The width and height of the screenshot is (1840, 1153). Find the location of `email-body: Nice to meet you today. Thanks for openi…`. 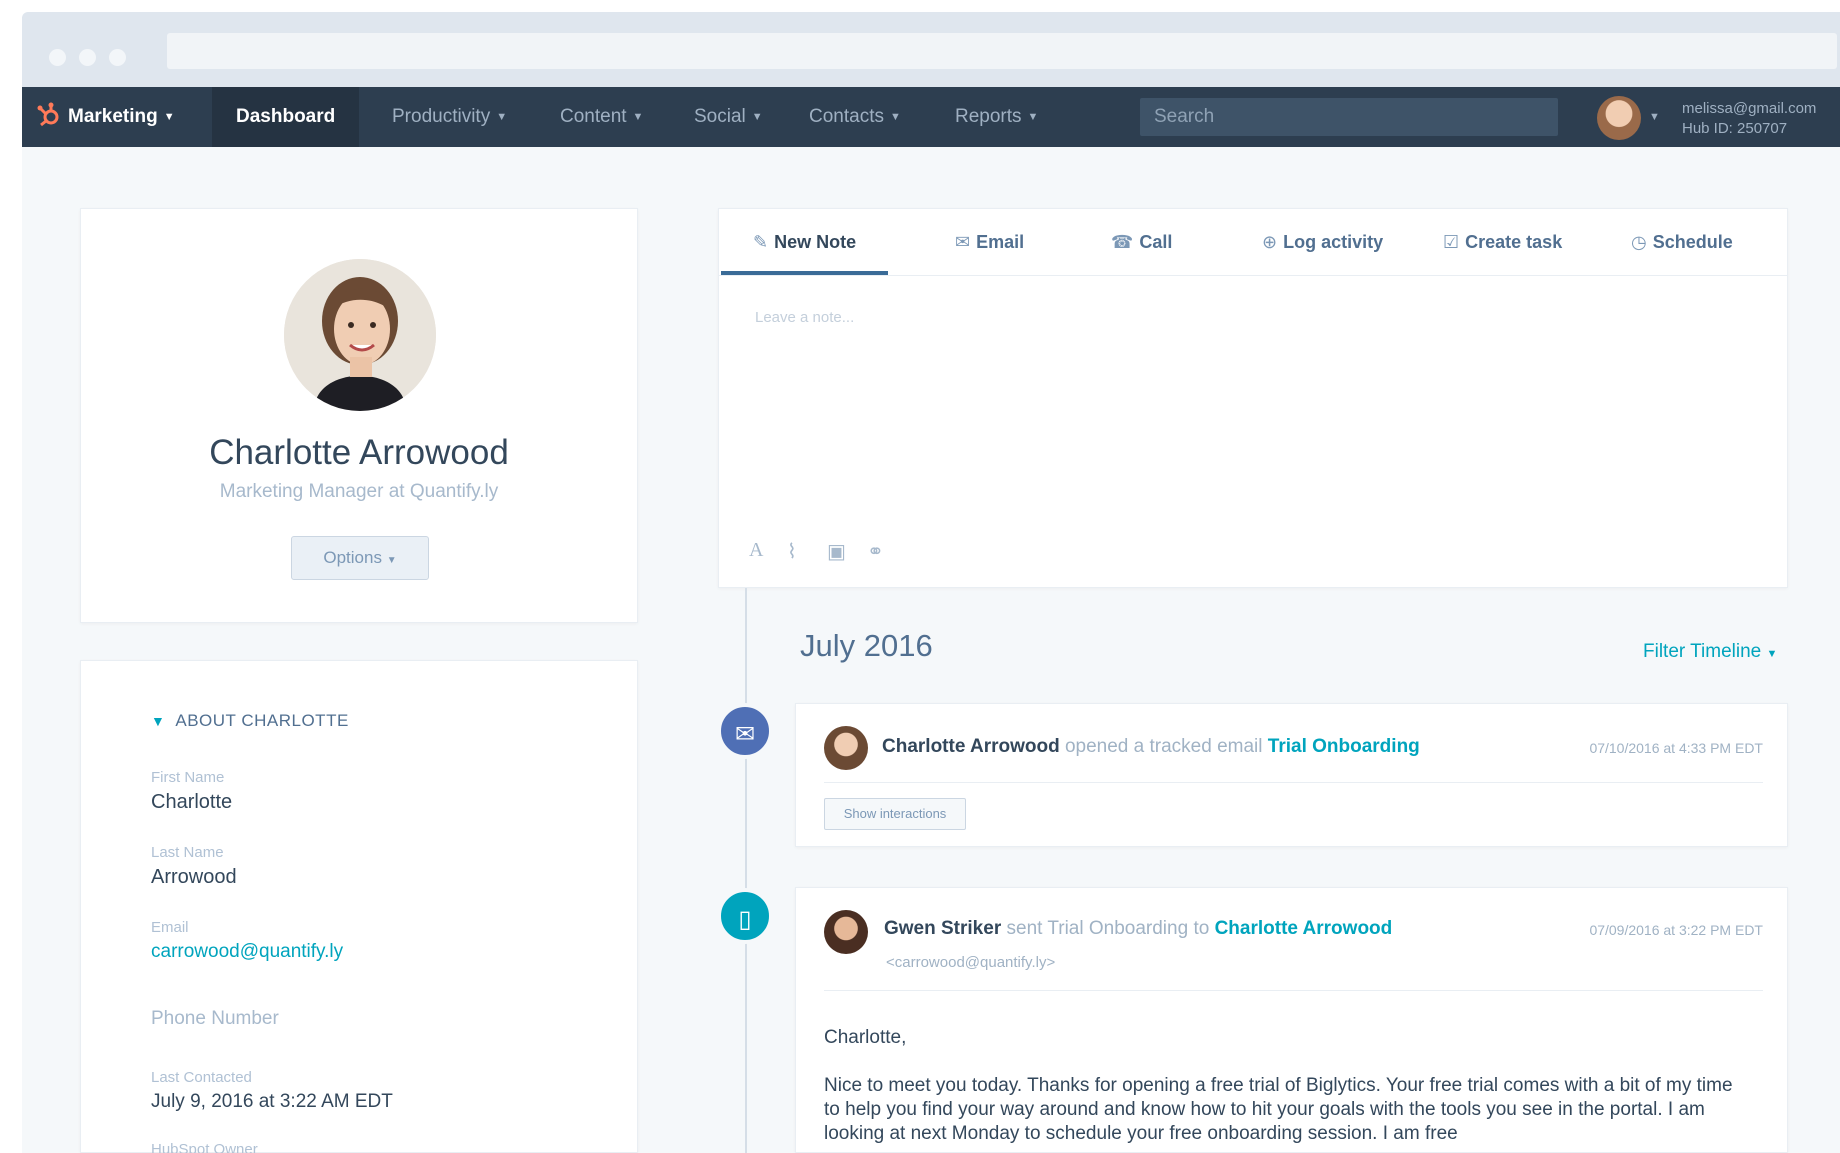

email-body: Nice to meet you today. Thanks for openi… is located at coordinates (1278, 1109).